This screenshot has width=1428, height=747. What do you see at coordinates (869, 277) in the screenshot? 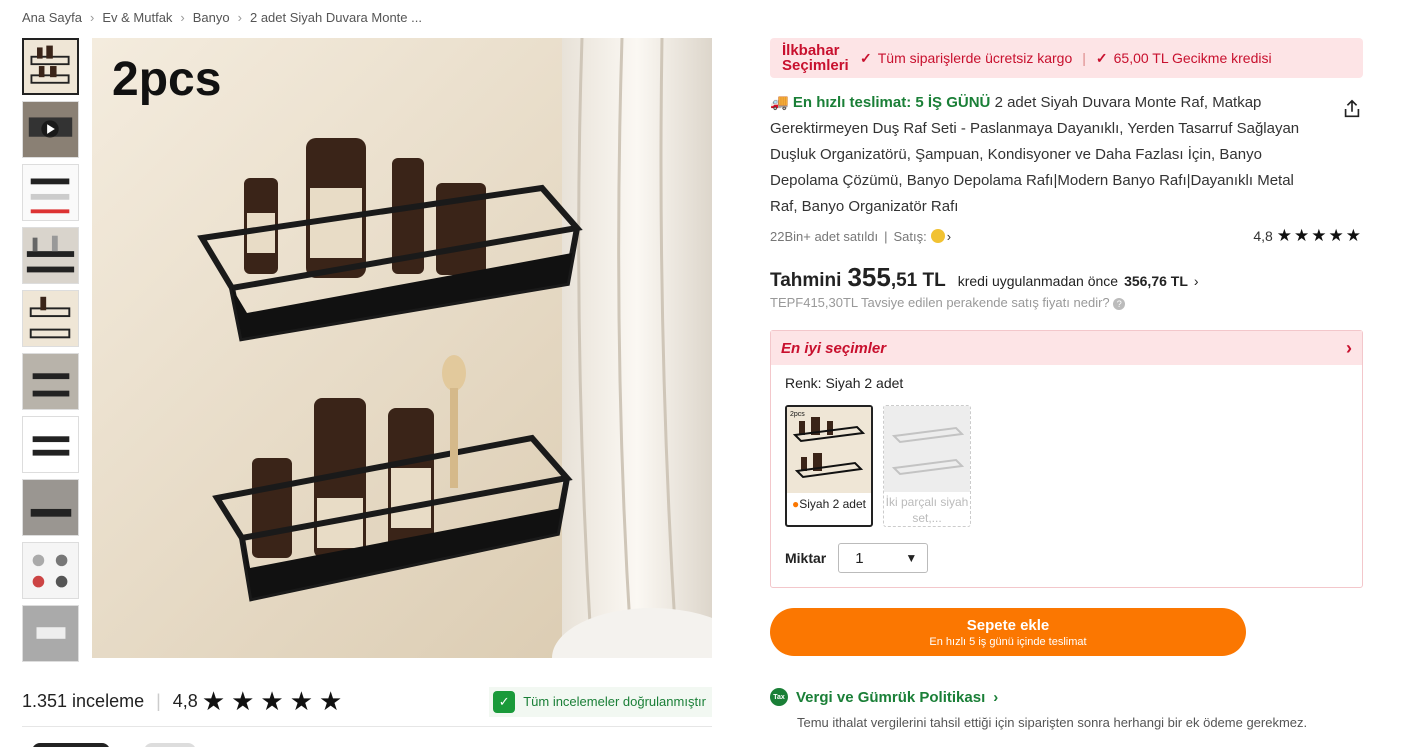
I see `price-main: 355` at bounding box center [869, 277].